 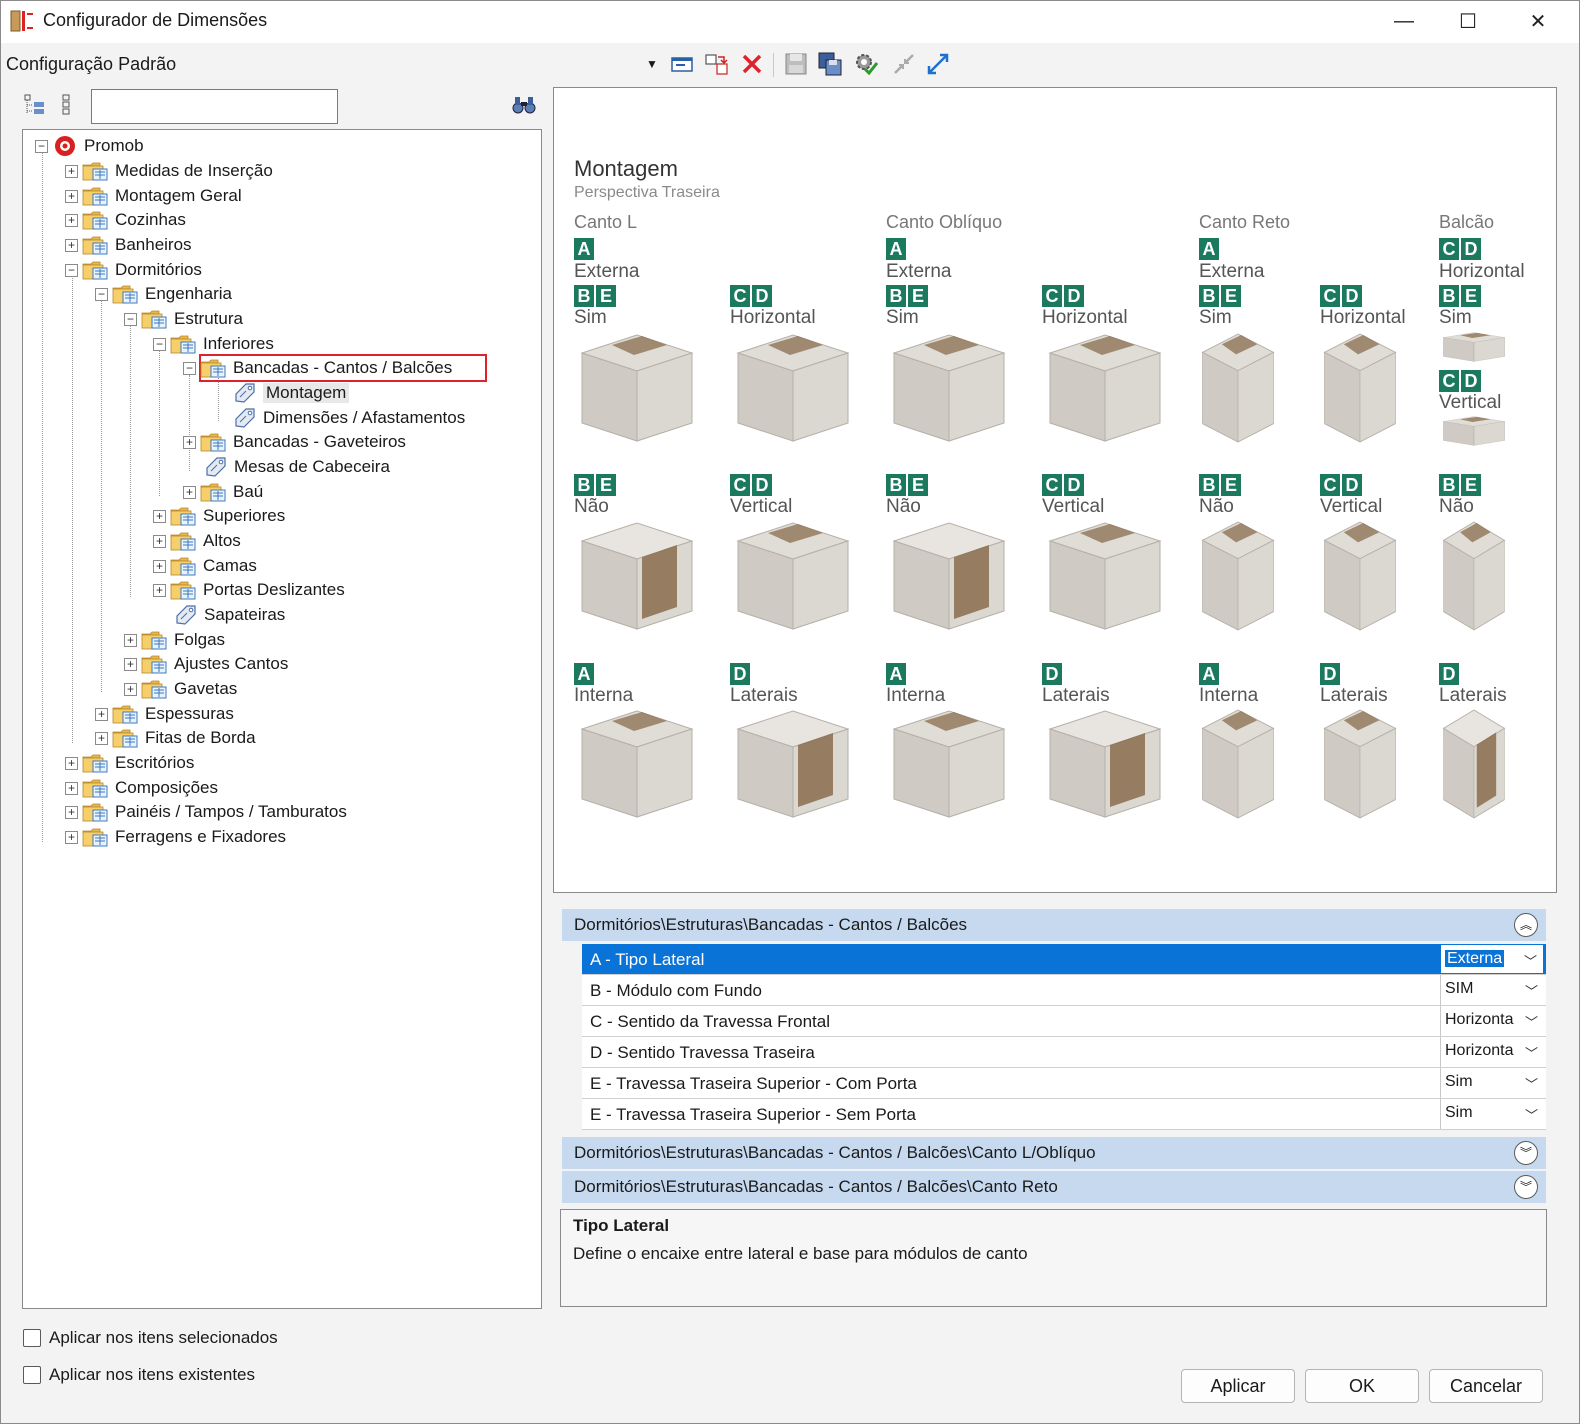 What do you see at coordinates (214, 106) in the screenshot?
I see `tree-search-input` at bounding box center [214, 106].